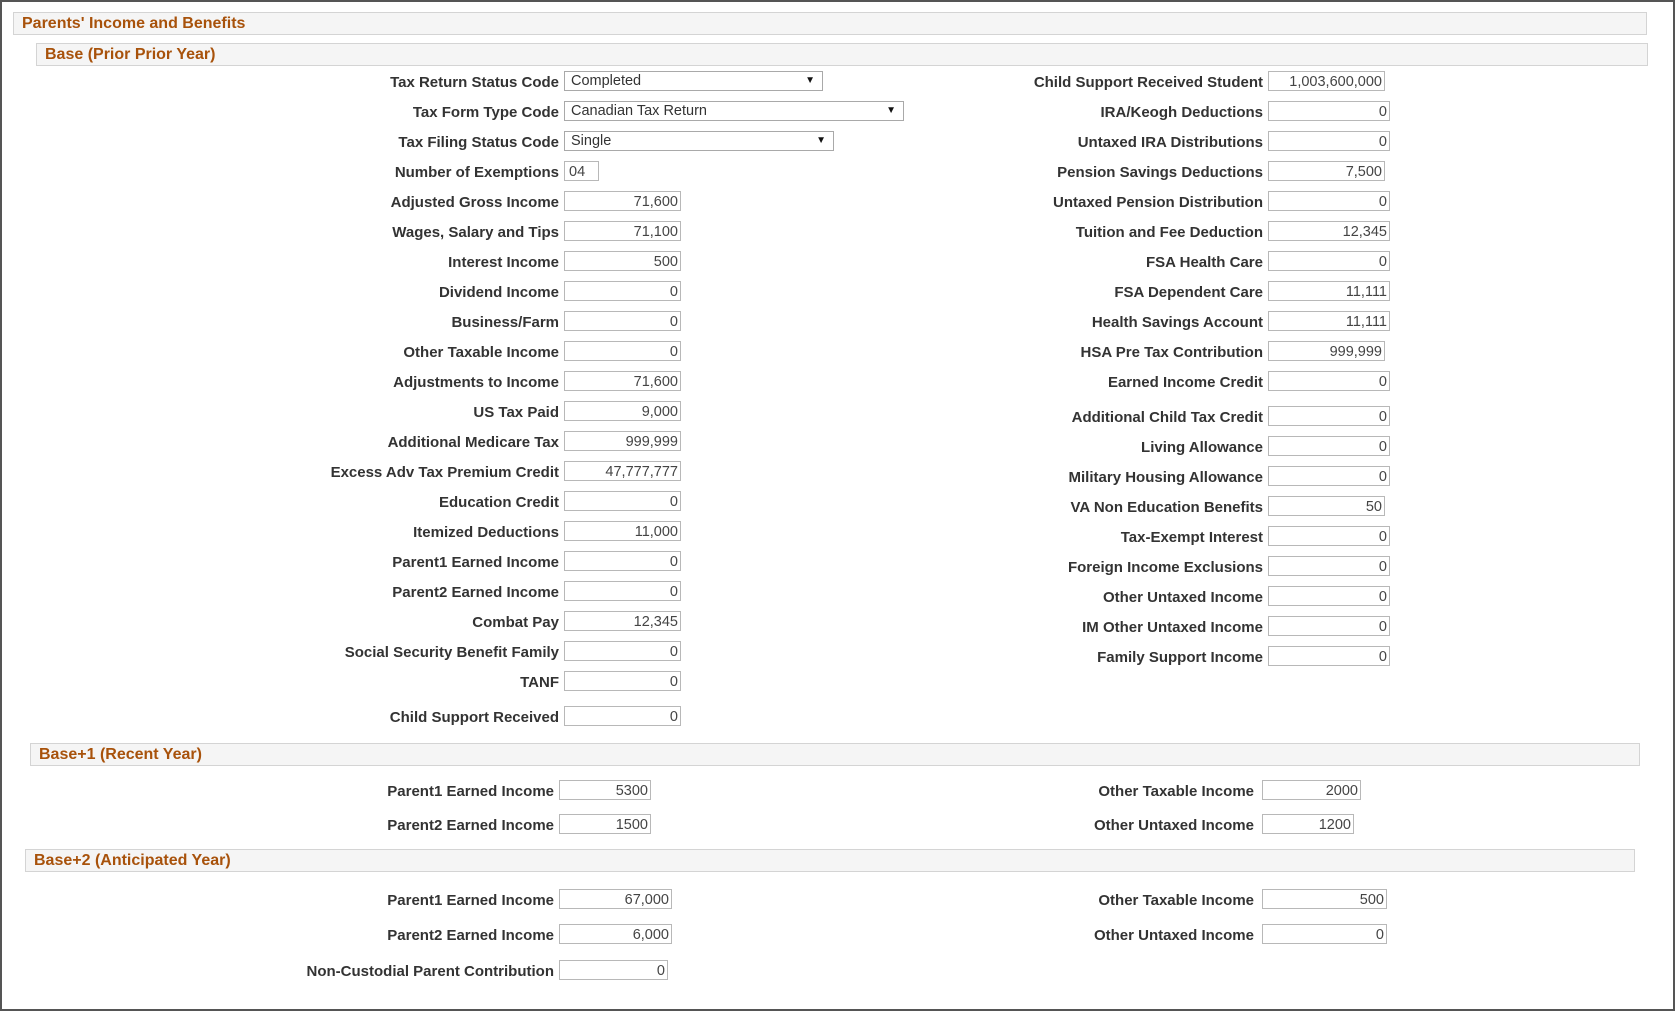 Image resolution: width=1675 pixels, height=1011 pixels. I want to click on business-farm-input: 0, so click(622, 321).